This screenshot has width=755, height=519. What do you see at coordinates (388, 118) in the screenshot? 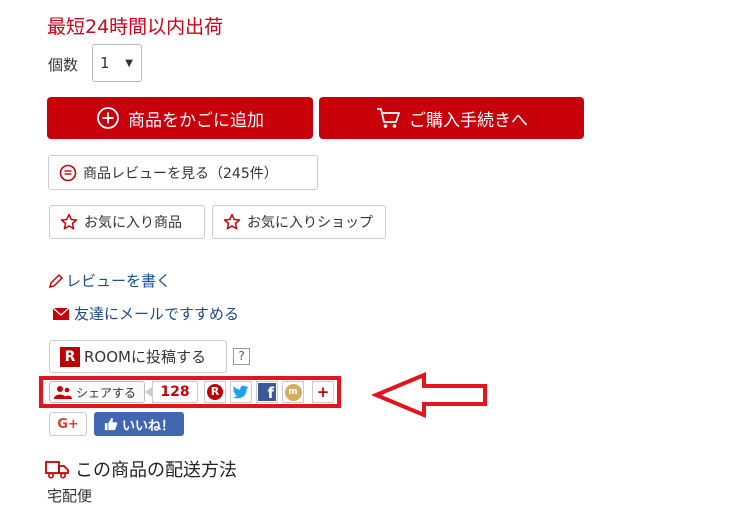
I see `cart-icon` at bounding box center [388, 118].